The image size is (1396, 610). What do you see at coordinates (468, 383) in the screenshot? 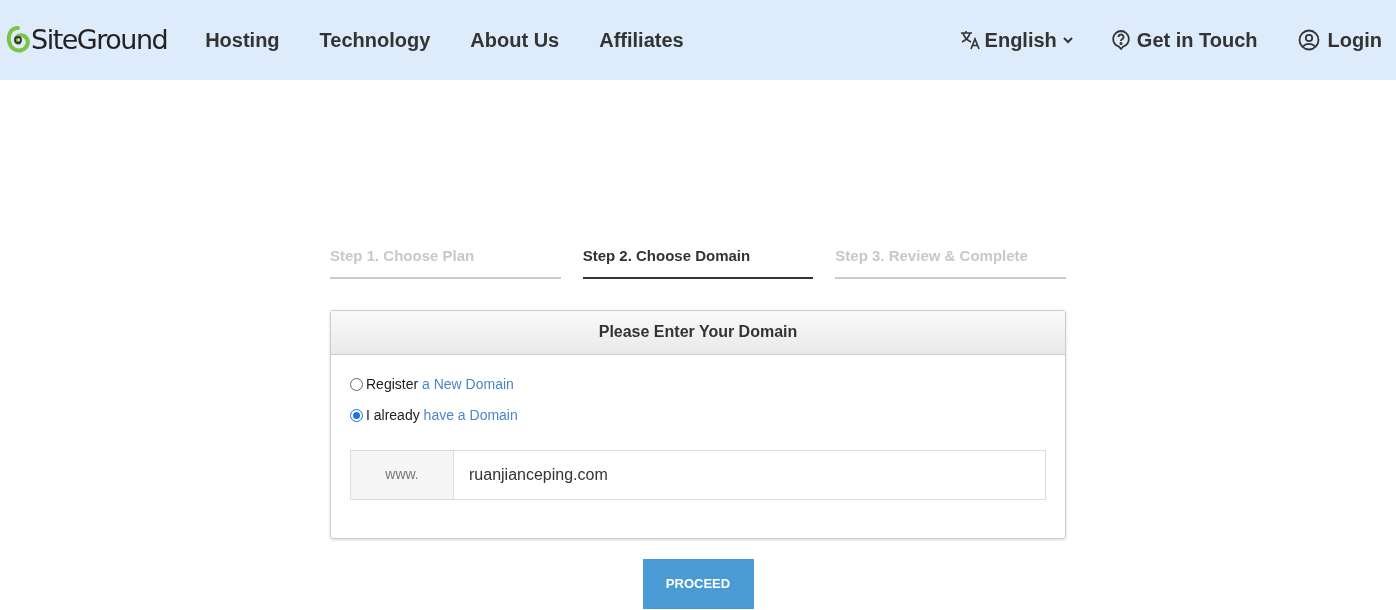
I see `domain-link: a New Domain` at bounding box center [468, 383].